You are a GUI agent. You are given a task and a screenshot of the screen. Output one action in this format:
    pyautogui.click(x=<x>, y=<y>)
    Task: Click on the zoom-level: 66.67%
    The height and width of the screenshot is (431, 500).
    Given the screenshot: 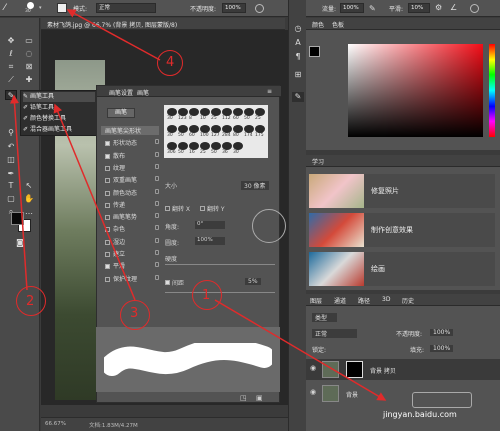 What is the action you would take?
    pyautogui.click(x=55, y=424)
    